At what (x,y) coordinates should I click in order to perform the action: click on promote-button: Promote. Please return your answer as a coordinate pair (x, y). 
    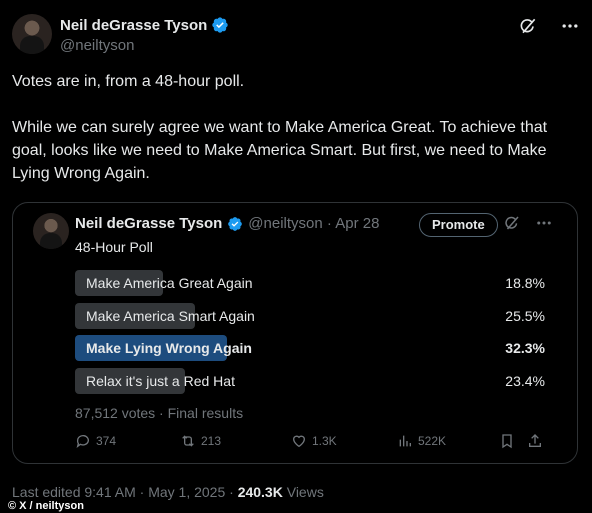
    Looking at the image, I should click on (458, 225).